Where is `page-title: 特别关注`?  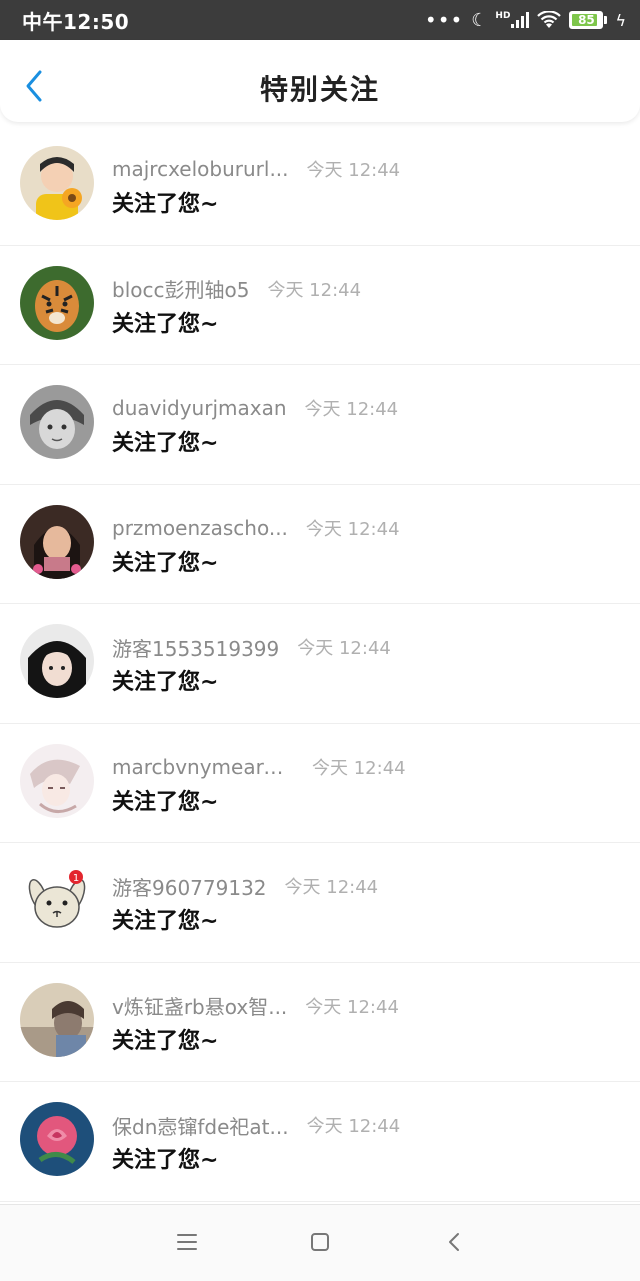
page-title: 特别关注 is located at coordinates (319, 89).